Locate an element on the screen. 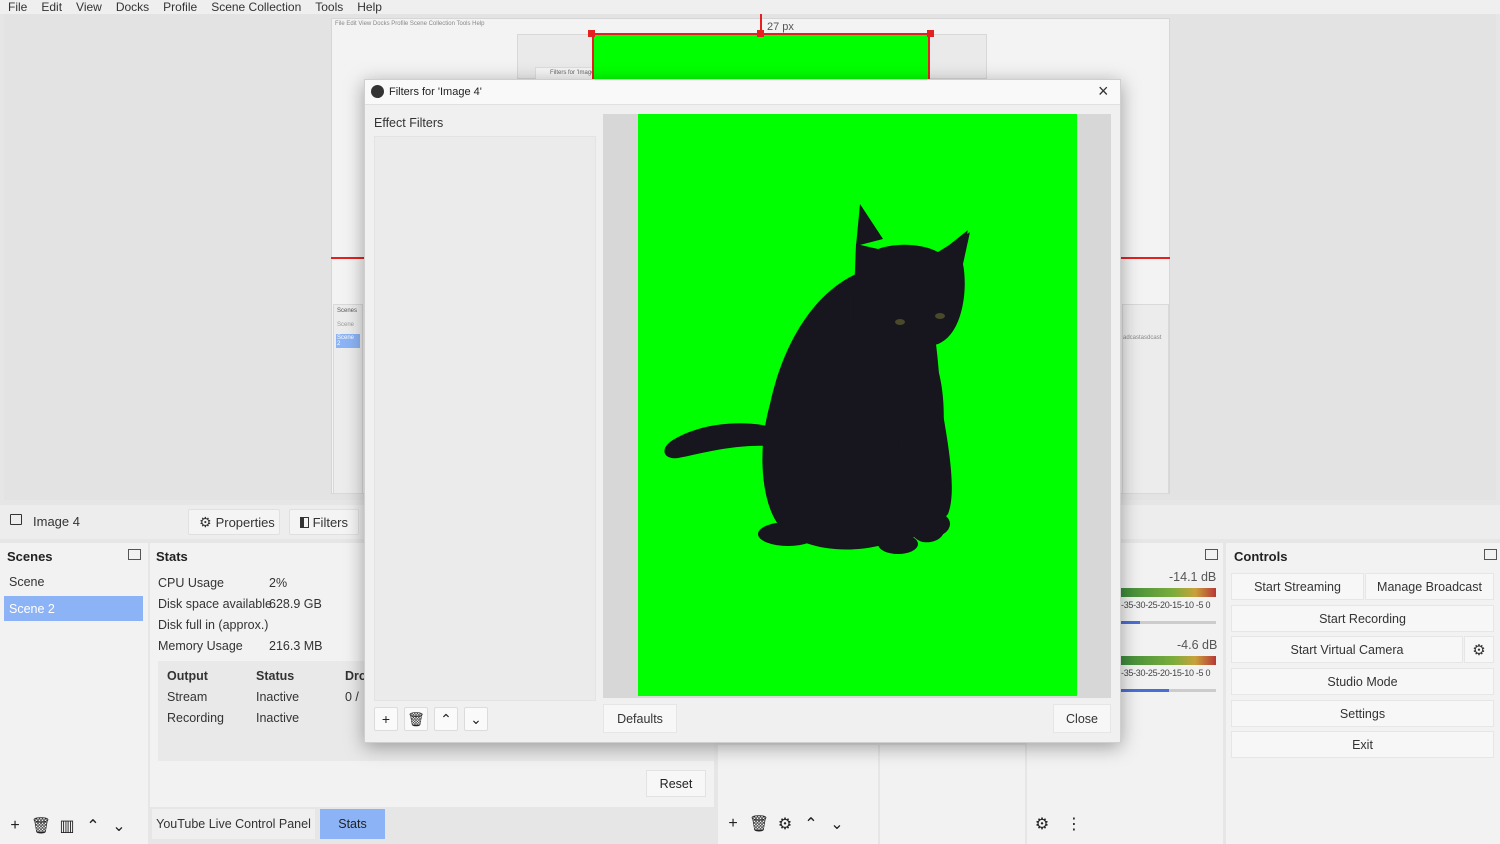 This screenshot has height=844, width=1500. selected-source-box is located at coordinates (761, 56).